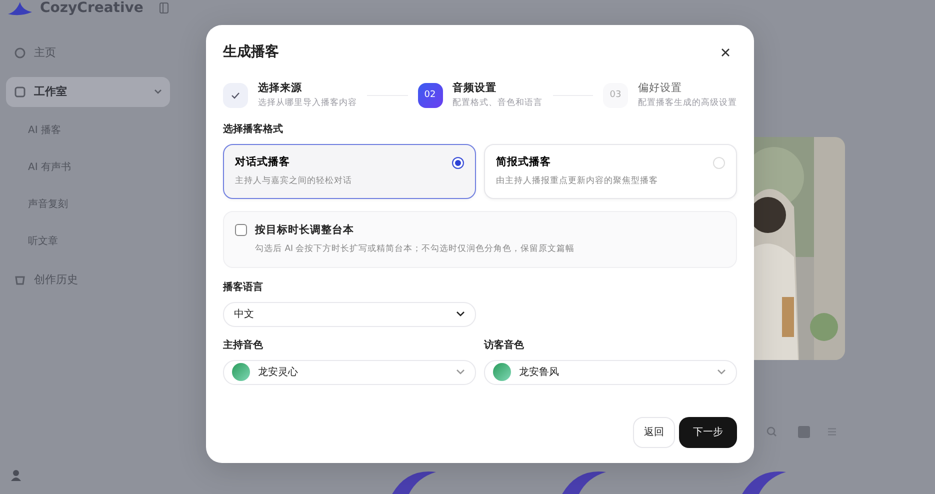 The width and height of the screenshot is (935, 494). I want to click on radio-button, so click(458, 162).